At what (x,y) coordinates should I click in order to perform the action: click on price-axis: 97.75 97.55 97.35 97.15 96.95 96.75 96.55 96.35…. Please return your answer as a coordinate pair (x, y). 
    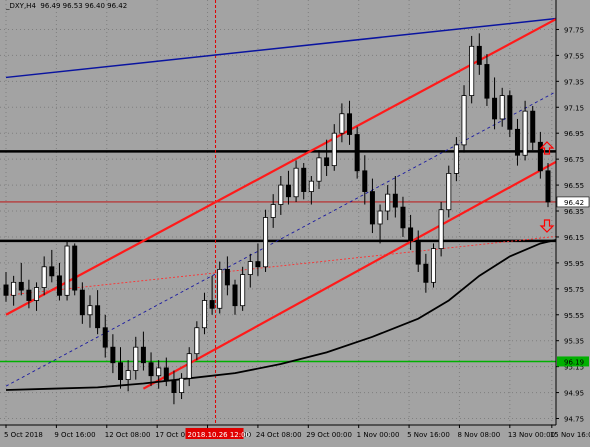
    Looking at the image, I should click on (572, 221).